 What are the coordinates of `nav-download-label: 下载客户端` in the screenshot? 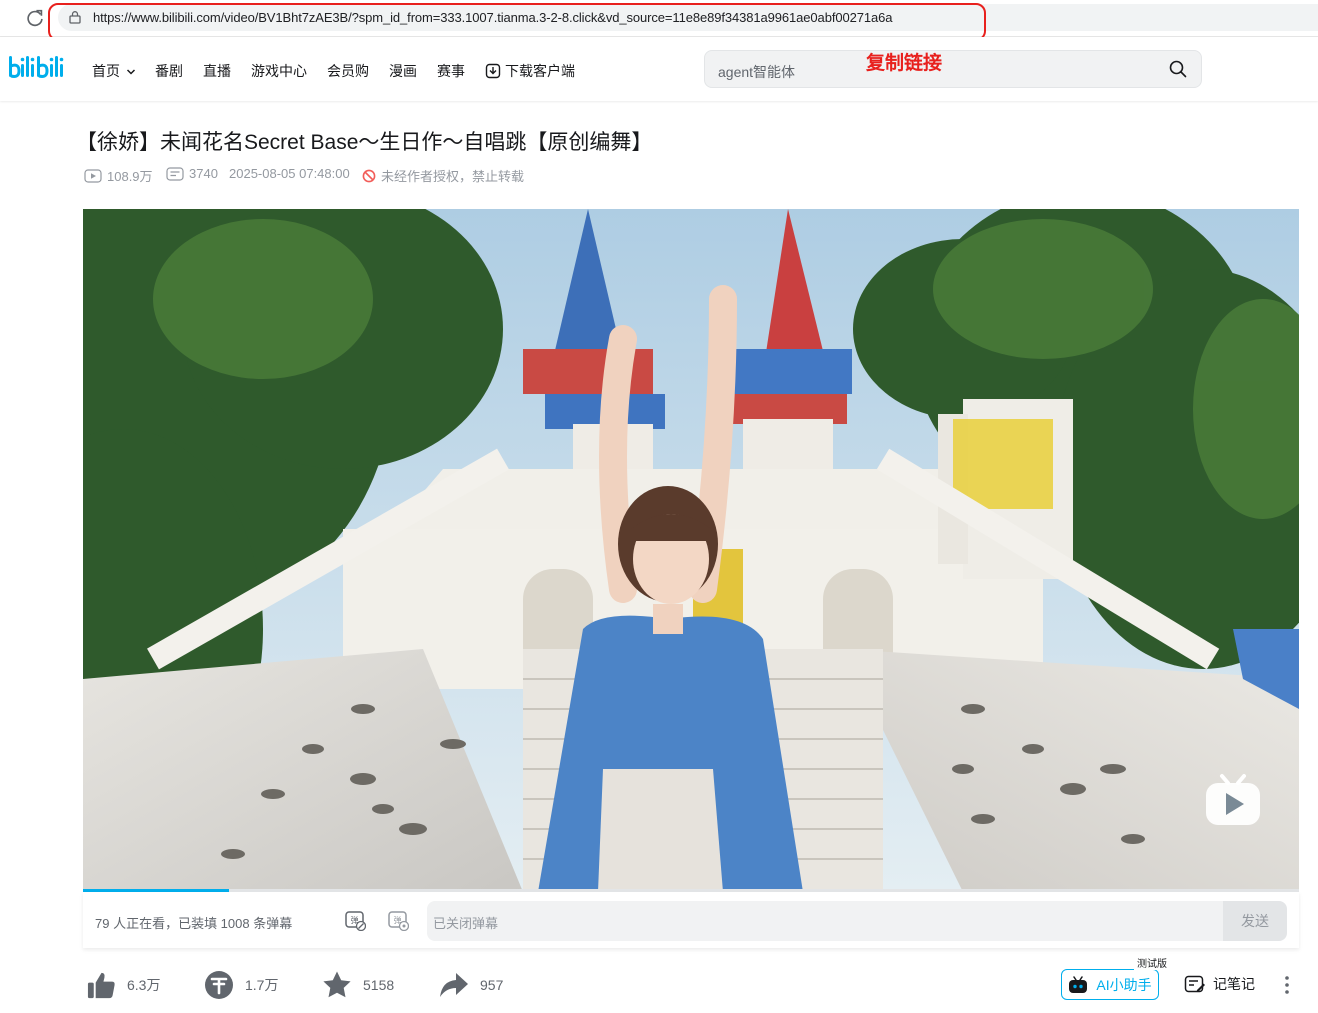 It's located at (540, 71).